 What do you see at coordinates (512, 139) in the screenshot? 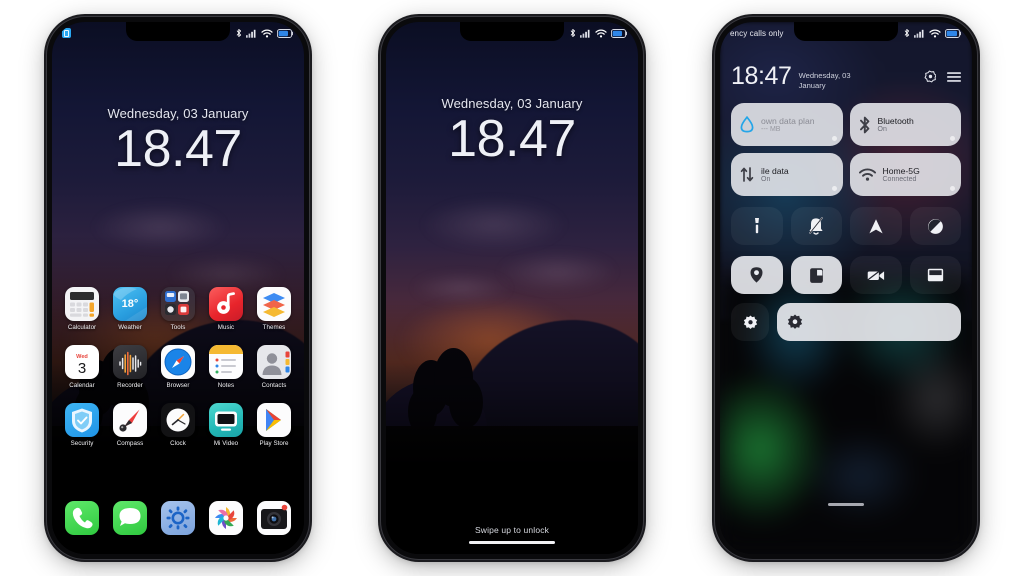
I see `lock-time: 18.47` at bounding box center [512, 139].